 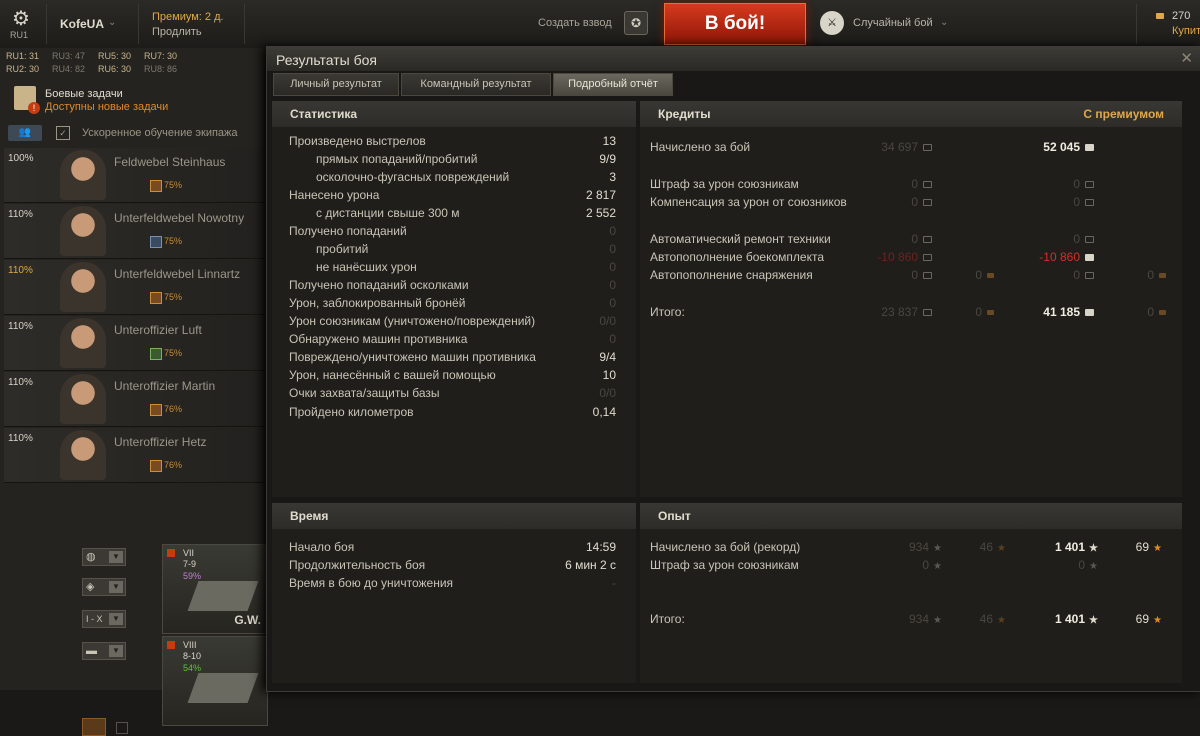 What do you see at coordinates (366, 267) in the screenshot?
I see `stats-label: не нанёсших урон` at bounding box center [366, 267].